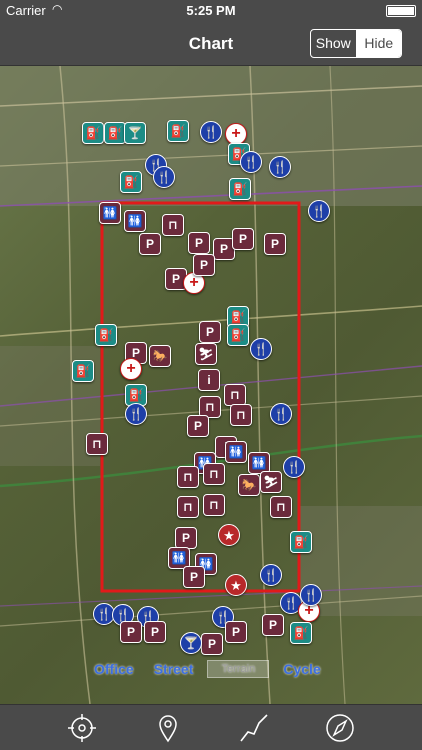  Describe the element at coordinates (174, 669) in the screenshot. I see `street-button: Street` at that location.